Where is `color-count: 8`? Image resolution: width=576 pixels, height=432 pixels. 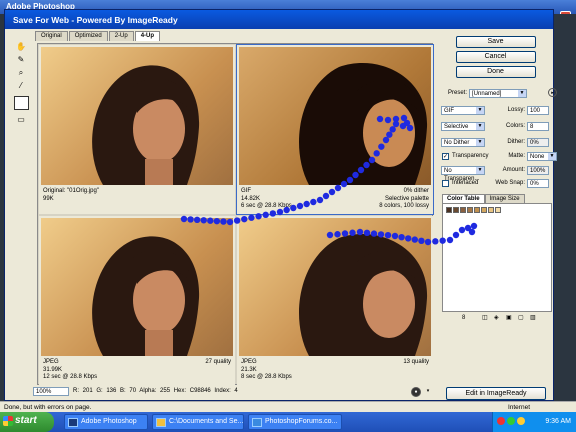 color-count: 8 is located at coordinates (464, 318).